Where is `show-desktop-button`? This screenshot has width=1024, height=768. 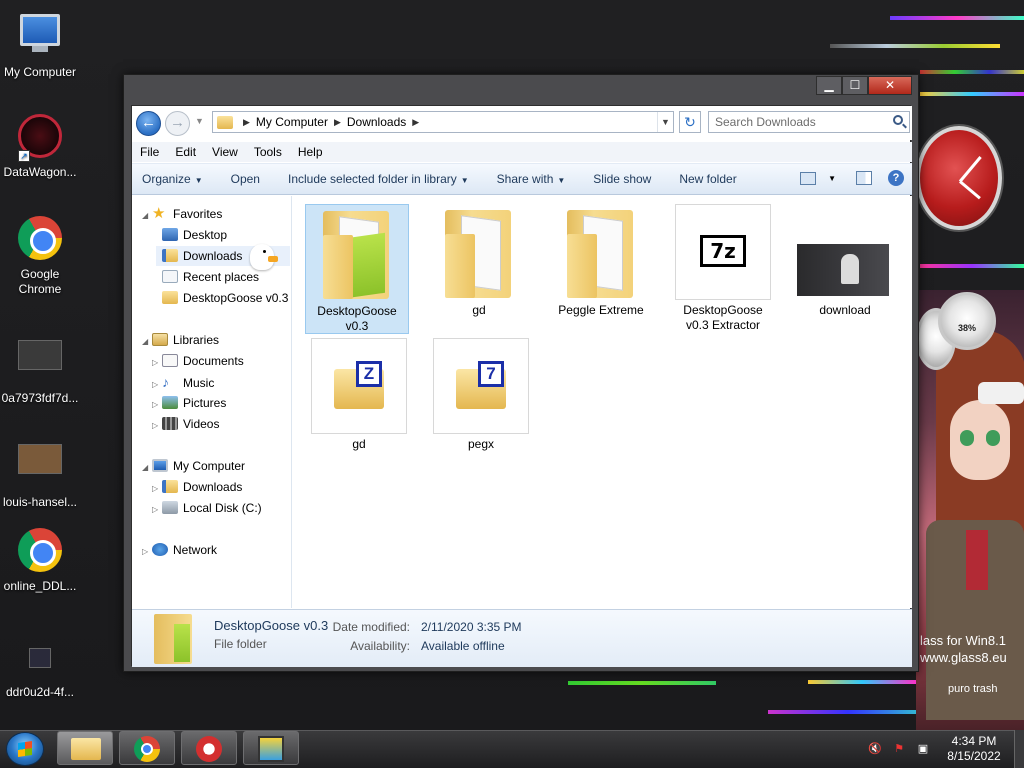
show-desktop-button is located at coordinates (1019, 749).